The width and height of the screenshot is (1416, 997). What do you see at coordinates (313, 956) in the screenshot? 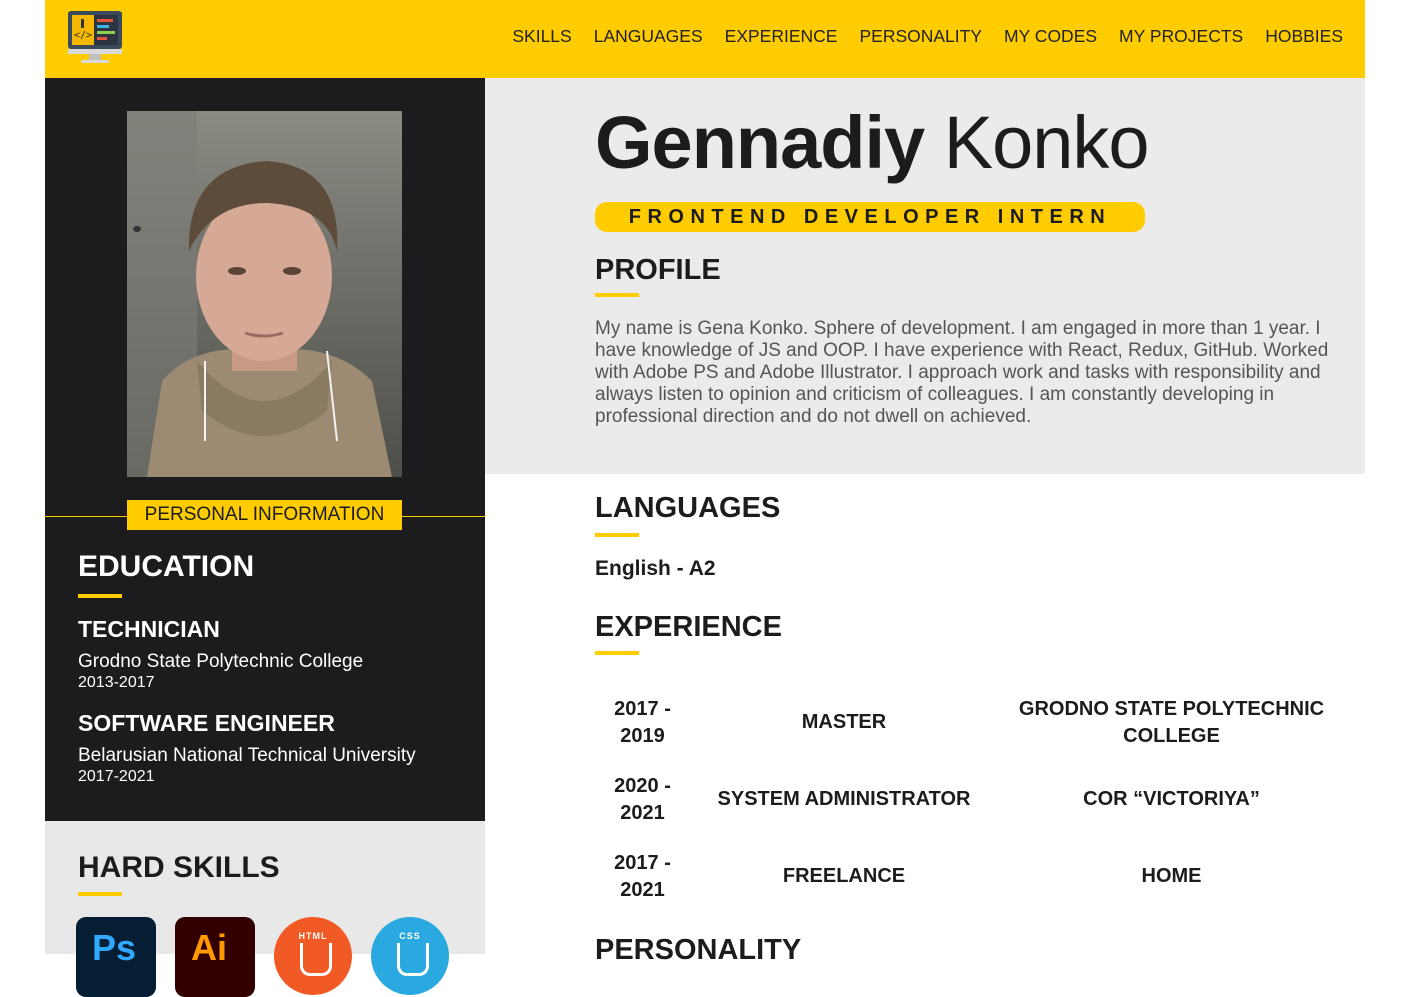
I see `html5-icon: HTML` at bounding box center [313, 956].